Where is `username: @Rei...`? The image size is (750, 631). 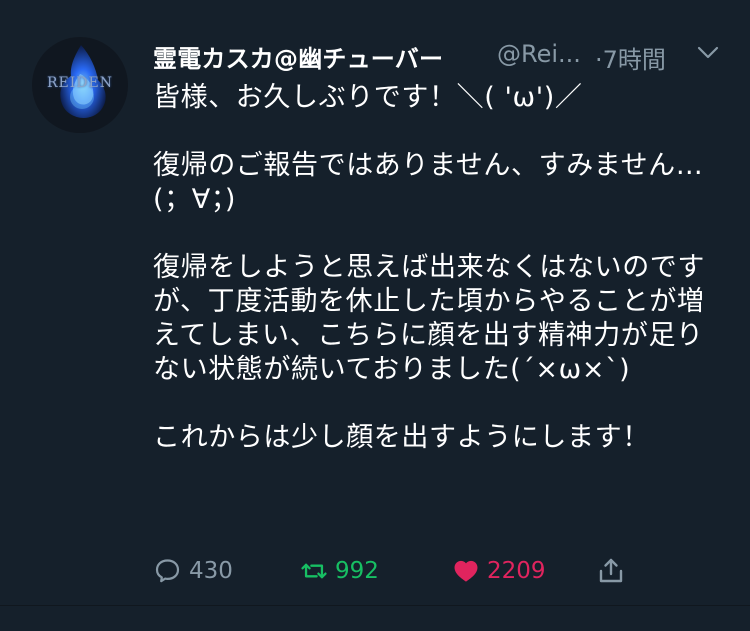 username: @Rei... is located at coordinates (539, 54).